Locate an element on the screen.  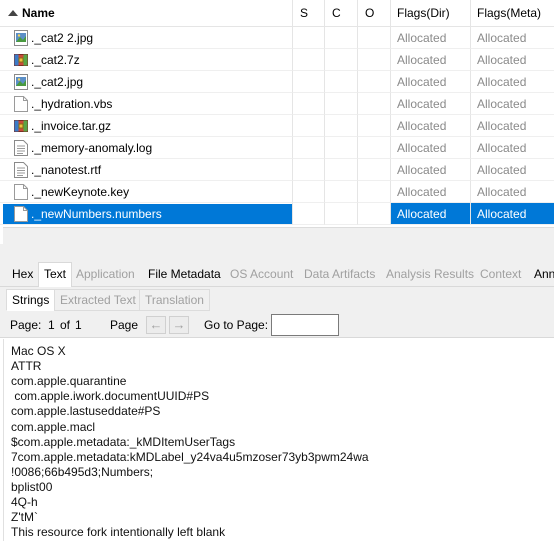
file-name: ._invoice.tar.gz is located at coordinates (71, 126).